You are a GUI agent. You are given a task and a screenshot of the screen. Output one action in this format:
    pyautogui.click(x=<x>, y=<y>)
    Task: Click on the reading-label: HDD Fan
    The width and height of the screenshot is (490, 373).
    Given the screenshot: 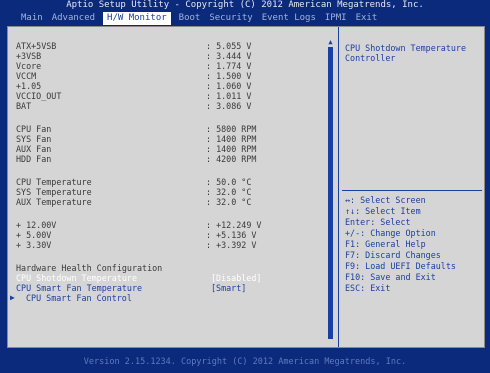 What is the action you would take?
    pyautogui.click(x=34, y=159)
    